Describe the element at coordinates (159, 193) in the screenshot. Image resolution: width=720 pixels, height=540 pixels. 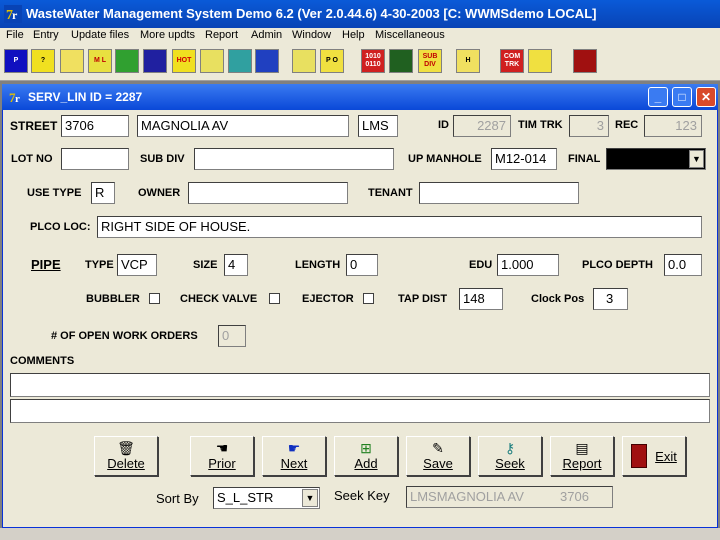
I see `owner-label: OWNER` at that location.